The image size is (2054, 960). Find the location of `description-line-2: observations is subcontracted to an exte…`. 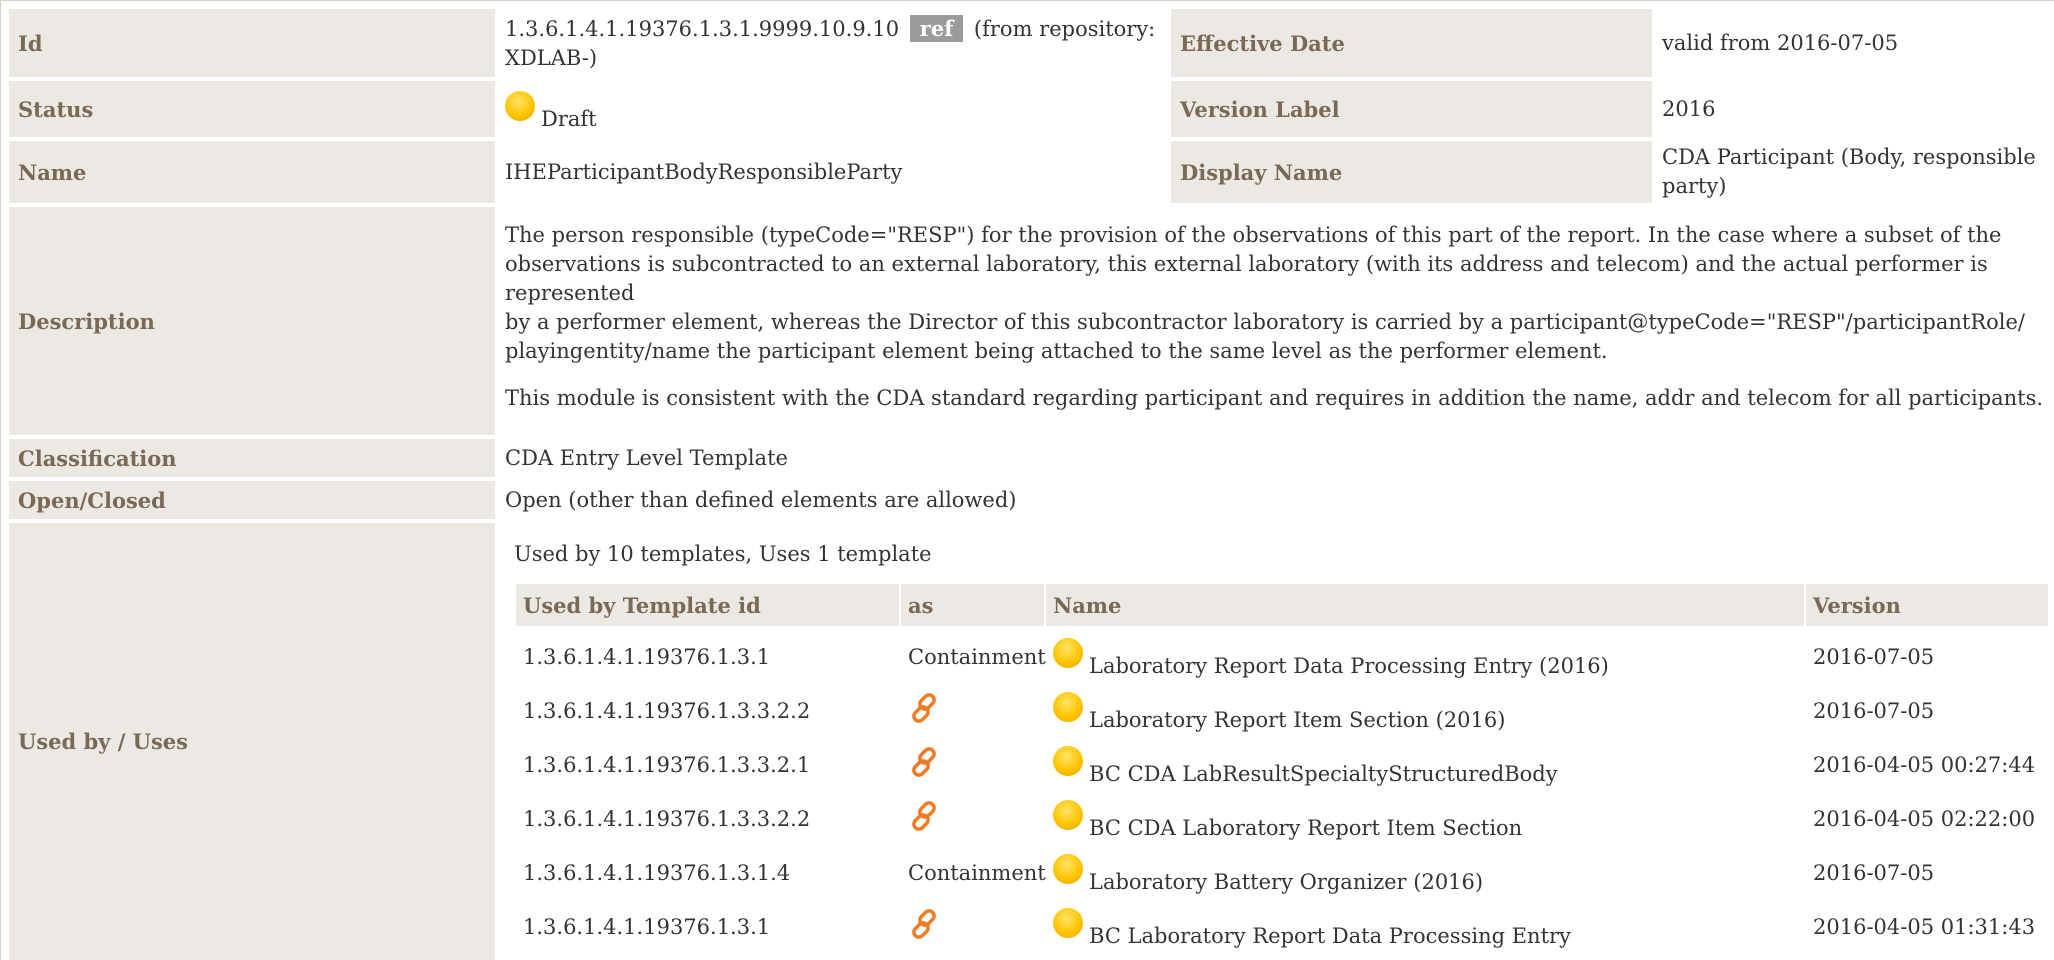

description-line-2: observations is subcontracted to an exte… is located at coordinates (1246, 278).